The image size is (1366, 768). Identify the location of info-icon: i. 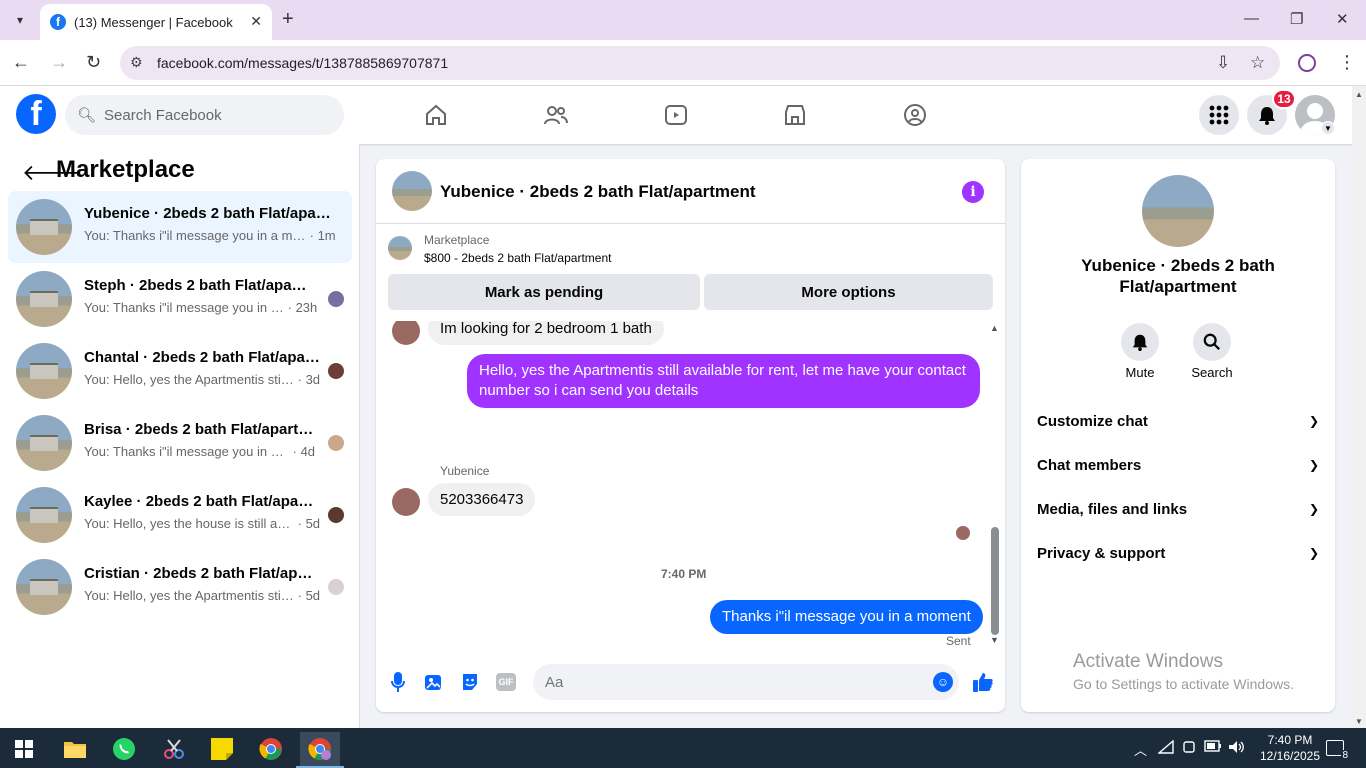
(973, 192).